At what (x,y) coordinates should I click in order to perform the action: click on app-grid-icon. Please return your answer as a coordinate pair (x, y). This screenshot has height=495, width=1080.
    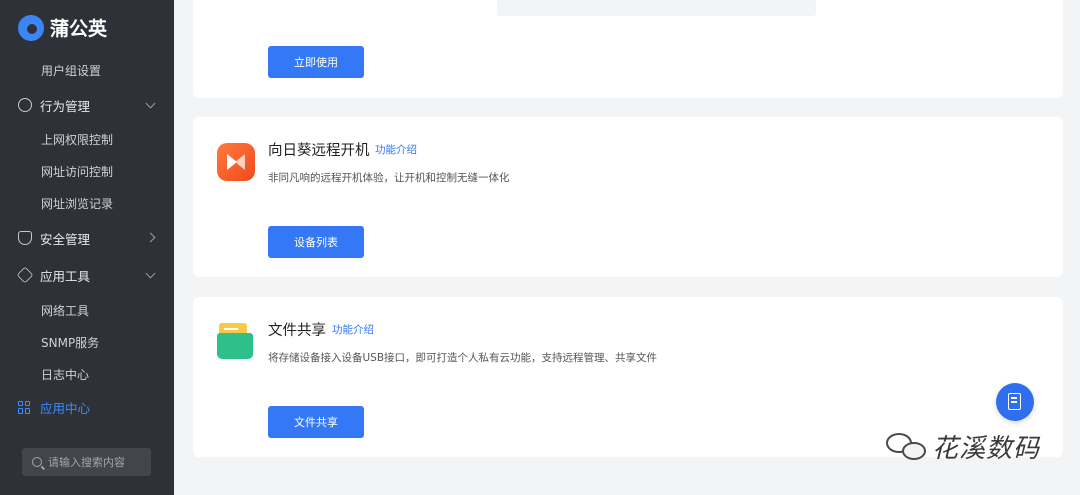
    Looking at the image, I should click on (24, 407).